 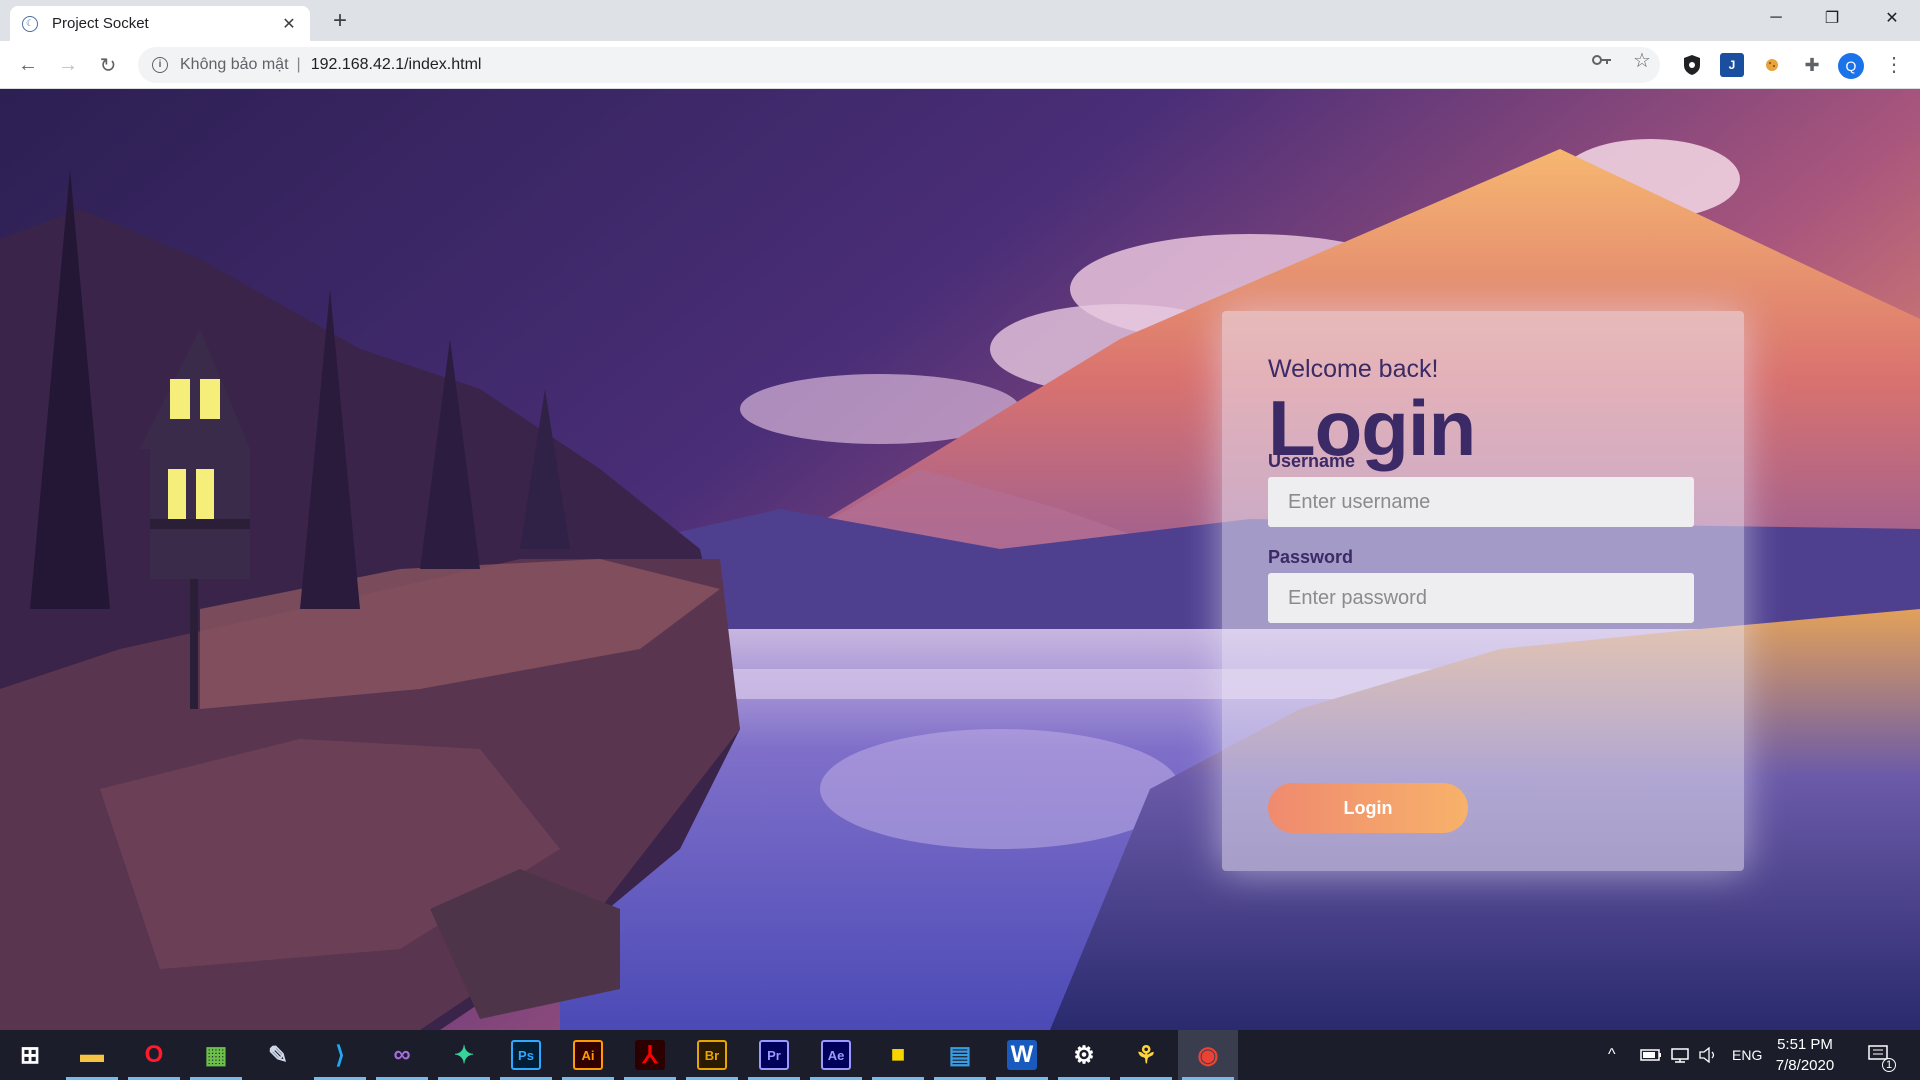 What do you see at coordinates (1651, 1055) in the screenshot?
I see `battery-icon` at bounding box center [1651, 1055].